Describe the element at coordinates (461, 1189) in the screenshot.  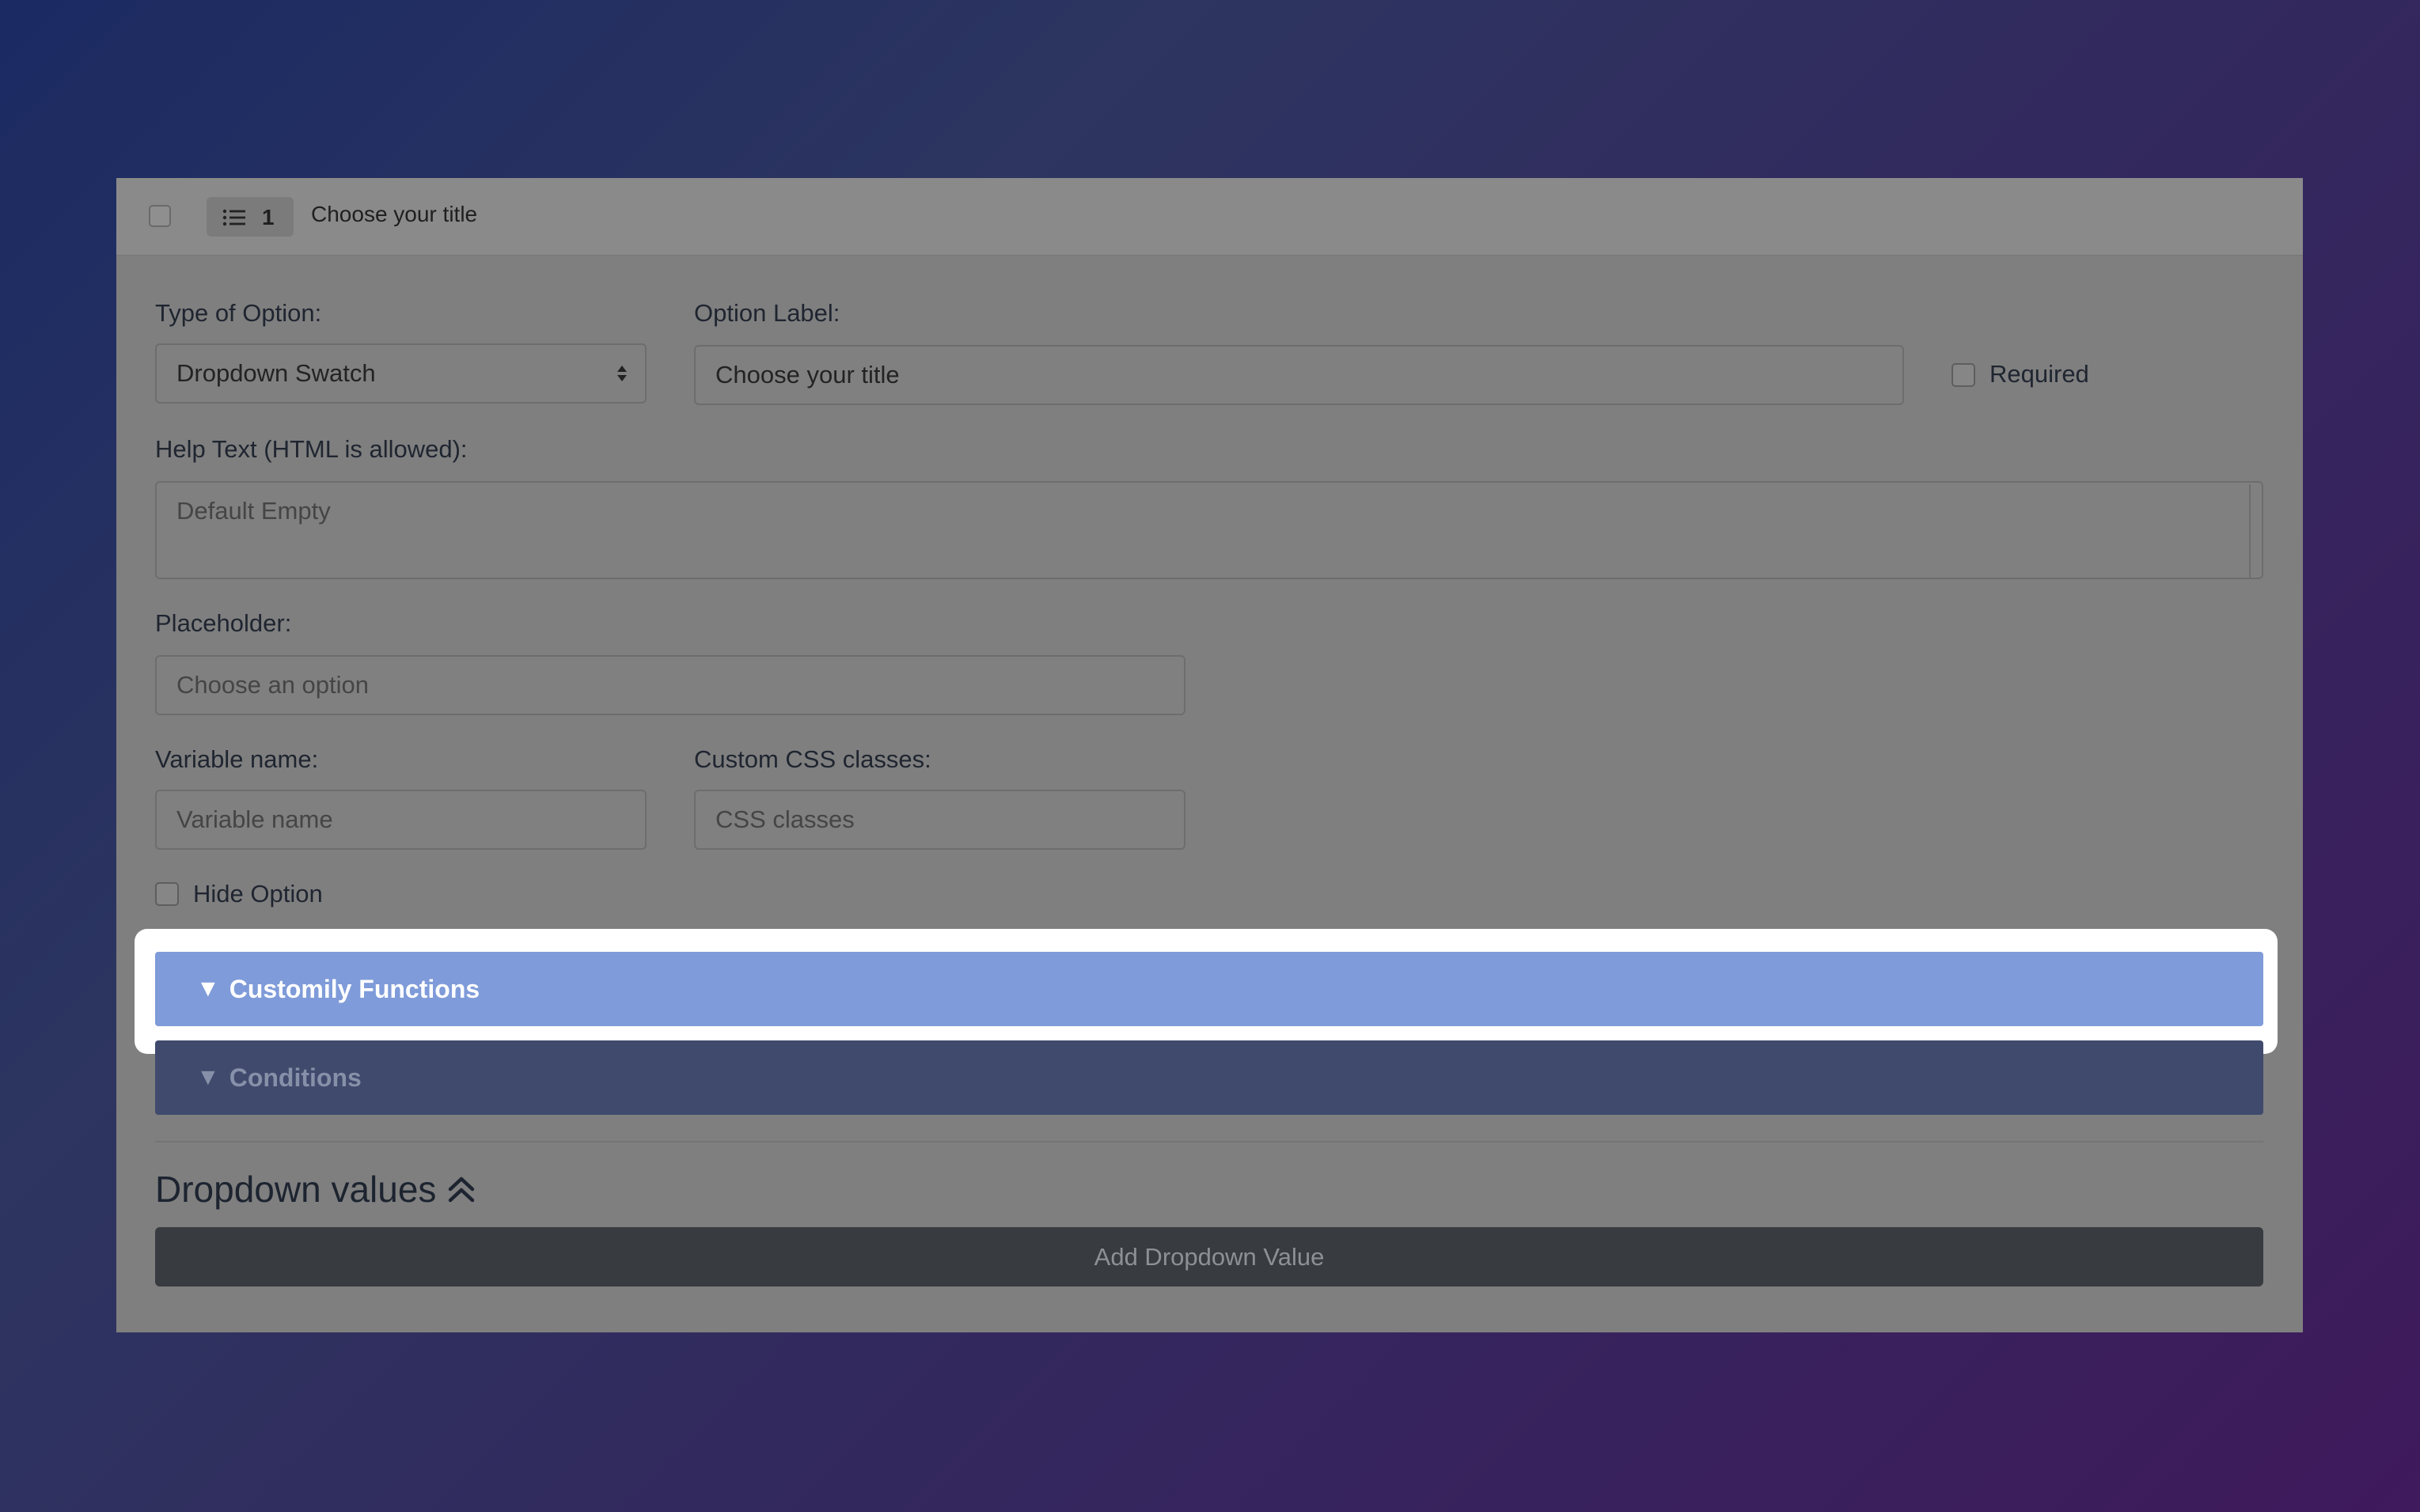
I see `double-chevron-up-icon` at that location.